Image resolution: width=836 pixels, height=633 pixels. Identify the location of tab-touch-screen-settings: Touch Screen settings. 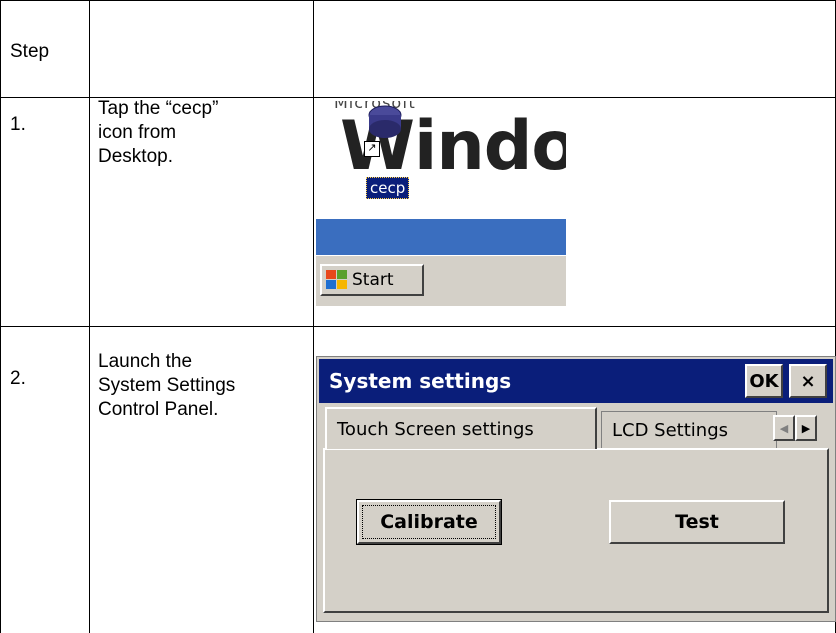
(461, 428).